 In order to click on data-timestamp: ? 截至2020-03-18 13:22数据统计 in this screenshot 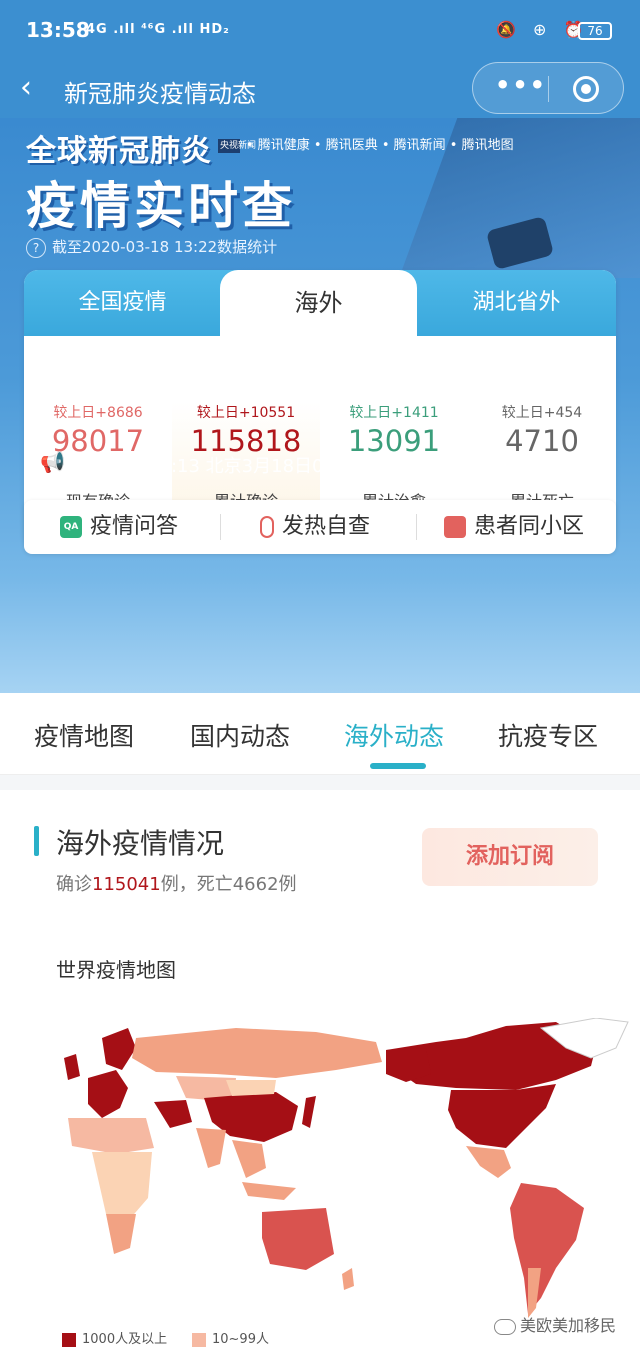, I will do `click(151, 247)`.